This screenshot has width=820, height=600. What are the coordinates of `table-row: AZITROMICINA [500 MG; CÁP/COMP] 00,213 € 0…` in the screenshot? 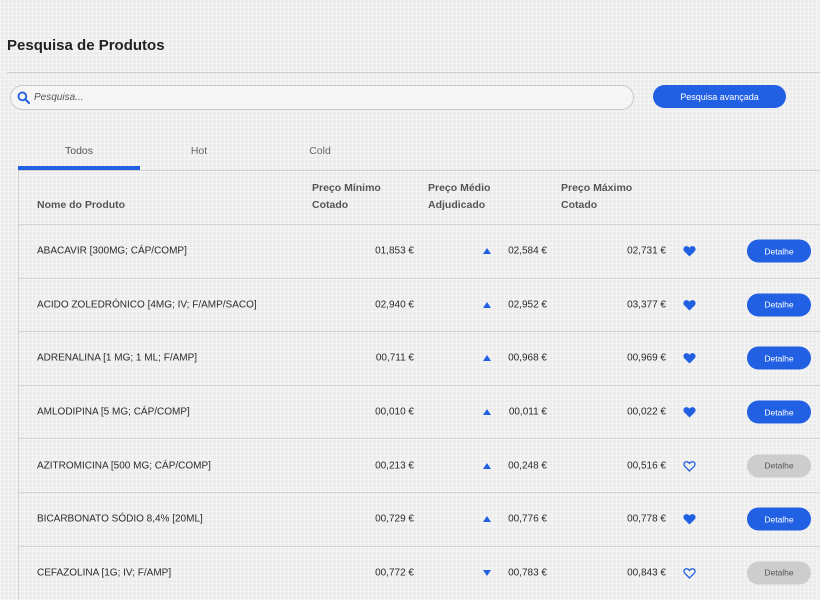 It's located at (419, 465).